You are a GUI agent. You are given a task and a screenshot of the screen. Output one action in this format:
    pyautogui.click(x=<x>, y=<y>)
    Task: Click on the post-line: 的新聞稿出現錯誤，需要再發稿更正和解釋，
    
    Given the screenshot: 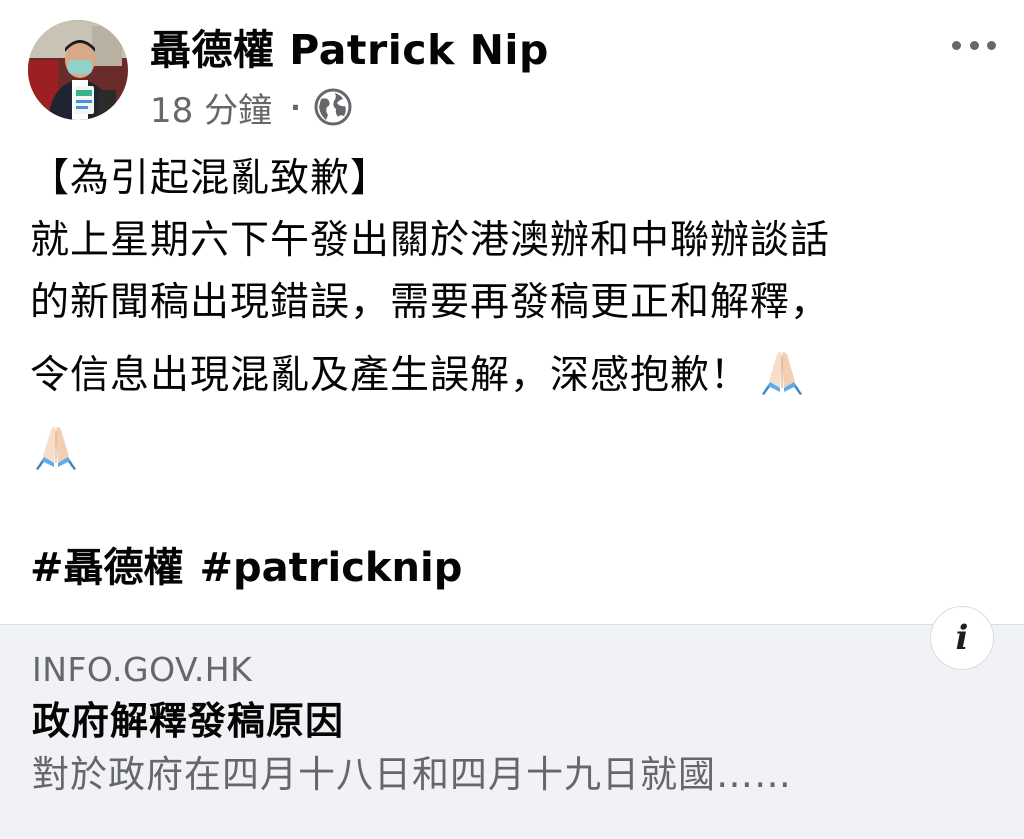 What is the action you would take?
    pyautogui.click(x=430, y=302)
    